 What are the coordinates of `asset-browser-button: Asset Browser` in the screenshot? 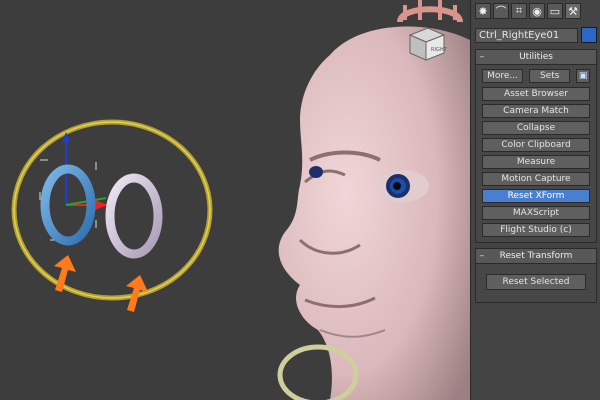 It's located at (536, 94).